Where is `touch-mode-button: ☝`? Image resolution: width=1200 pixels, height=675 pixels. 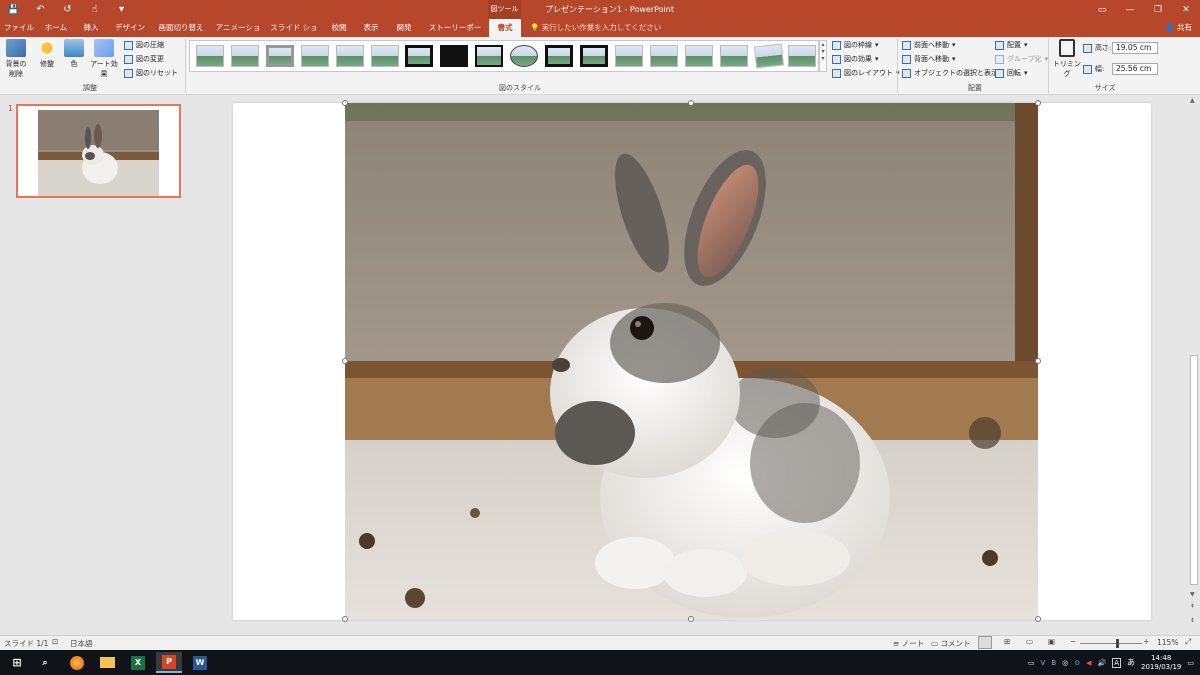
touch-mode-button: ☝ is located at coordinates (94, 9).